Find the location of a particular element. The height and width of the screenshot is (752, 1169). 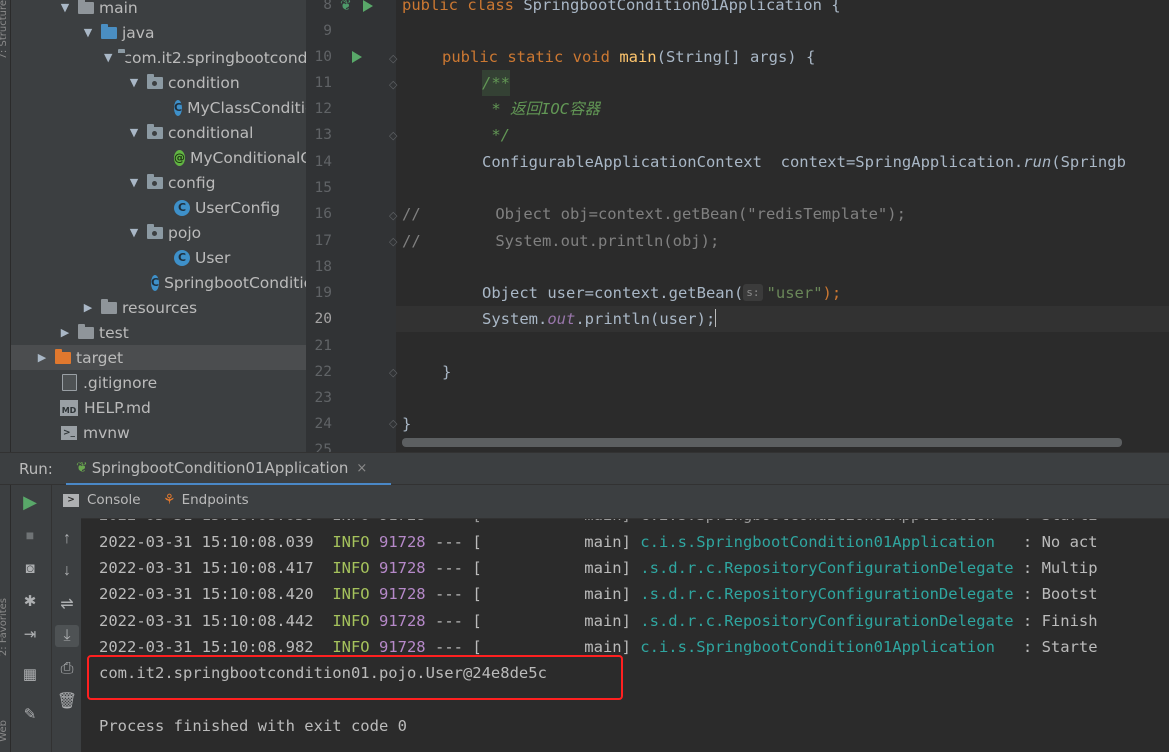

layout-icon: ▦ is located at coordinates (30, 674).